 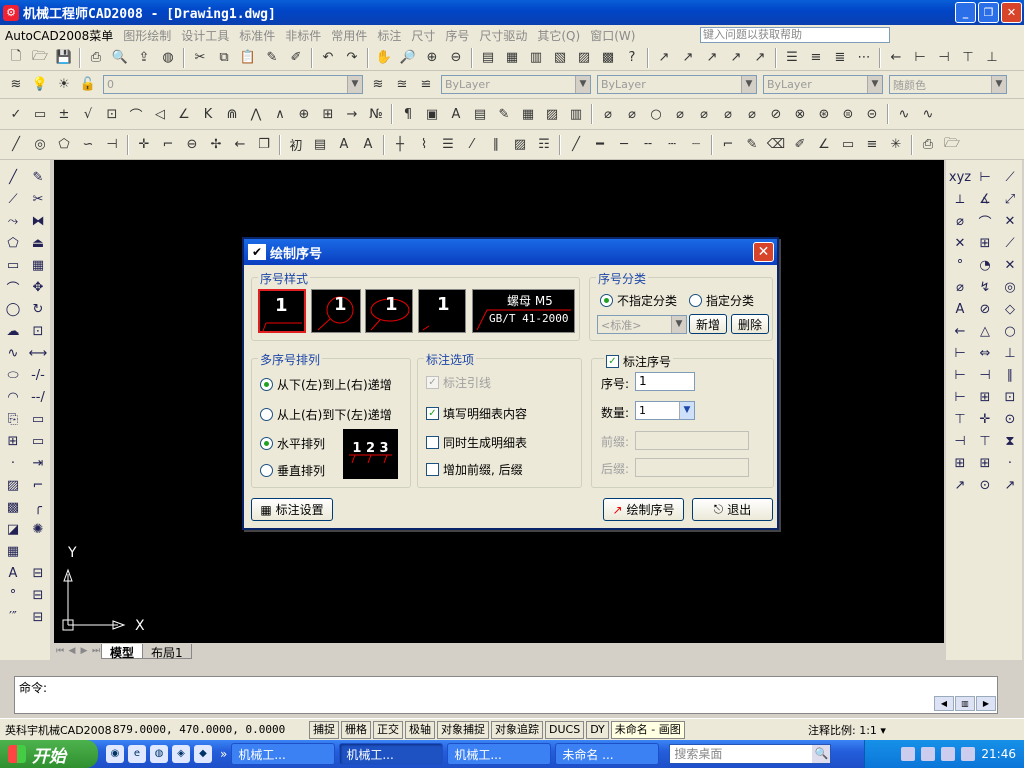 I want to click on snap-from-icon: ↗, so click(x=1010, y=485).